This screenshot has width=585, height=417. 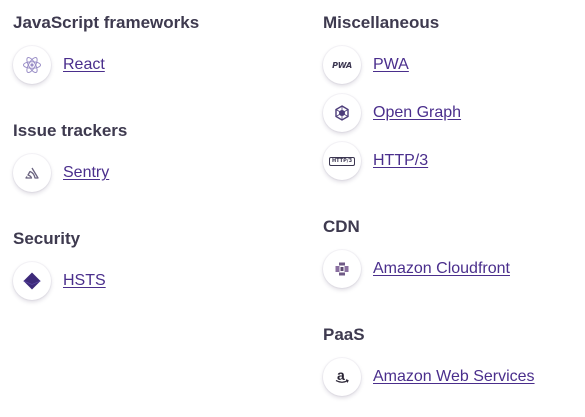 I want to click on react-icon, so click(x=32, y=65).